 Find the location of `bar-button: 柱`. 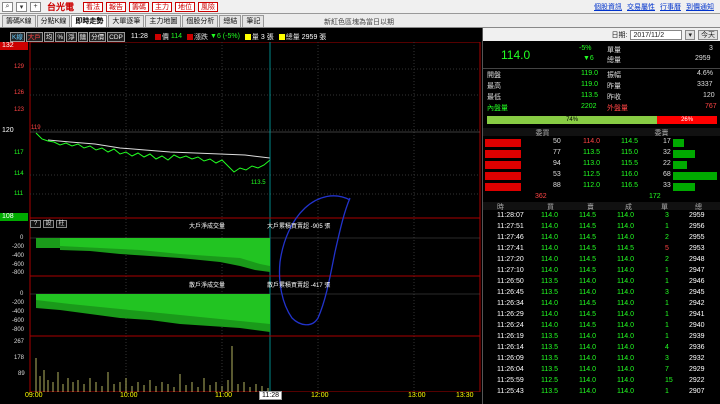

bar-button: 柱 is located at coordinates (61, 224).